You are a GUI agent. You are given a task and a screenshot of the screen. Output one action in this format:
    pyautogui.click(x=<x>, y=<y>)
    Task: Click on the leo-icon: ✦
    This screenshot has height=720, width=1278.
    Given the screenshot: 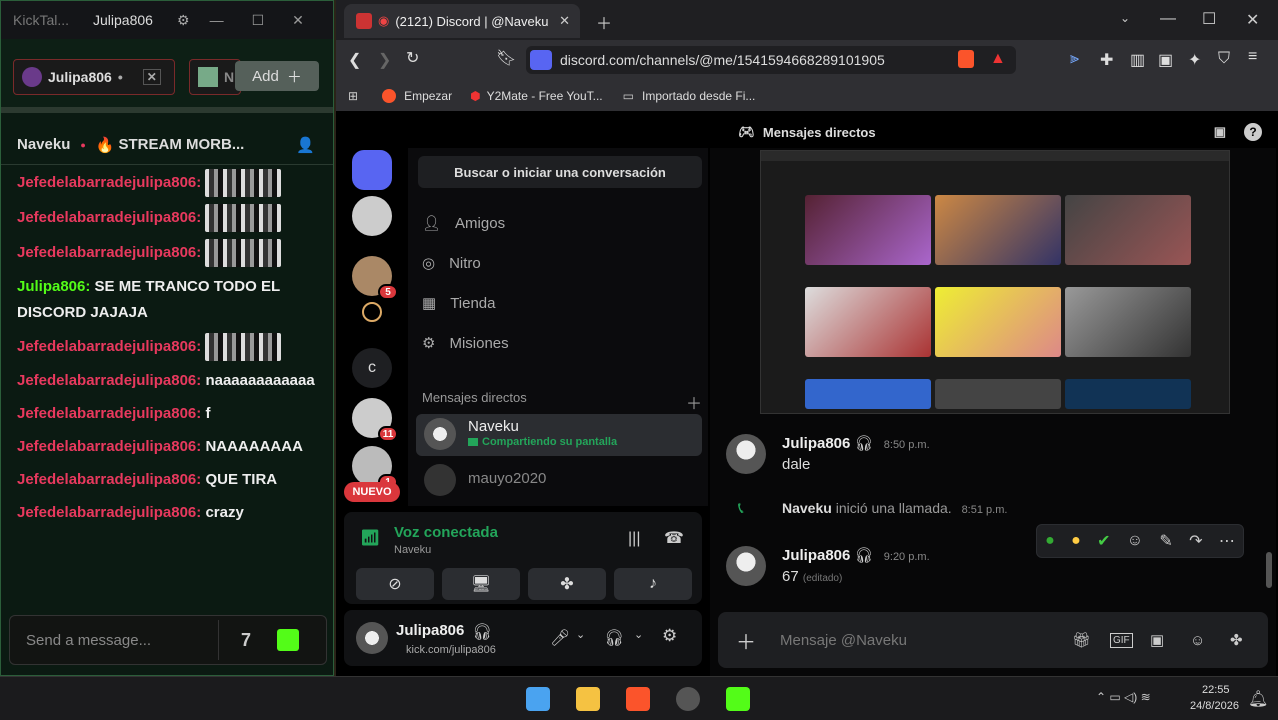 What is the action you would take?
    pyautogui.click(x=1194, y=60)
    